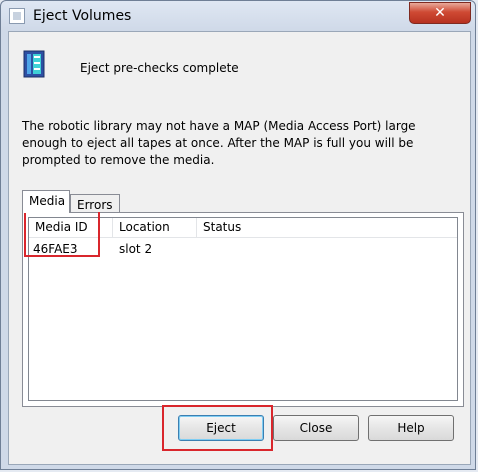  I want to click on window-close-button: ✕, so click(440, 13).